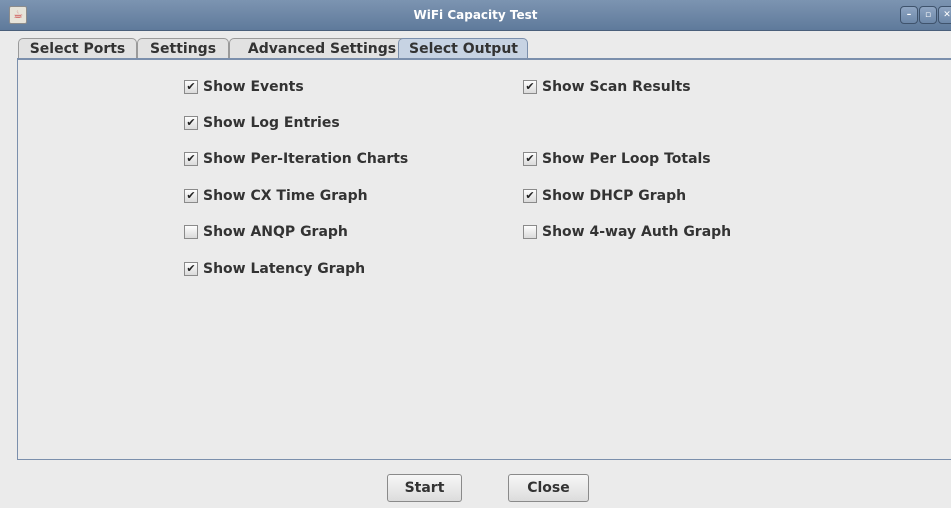  What do you see at coordinates (626, 159) in the screenshot?
I see `checkbox-label: Show Per Loop Totals` at bounding box center [626, 159].